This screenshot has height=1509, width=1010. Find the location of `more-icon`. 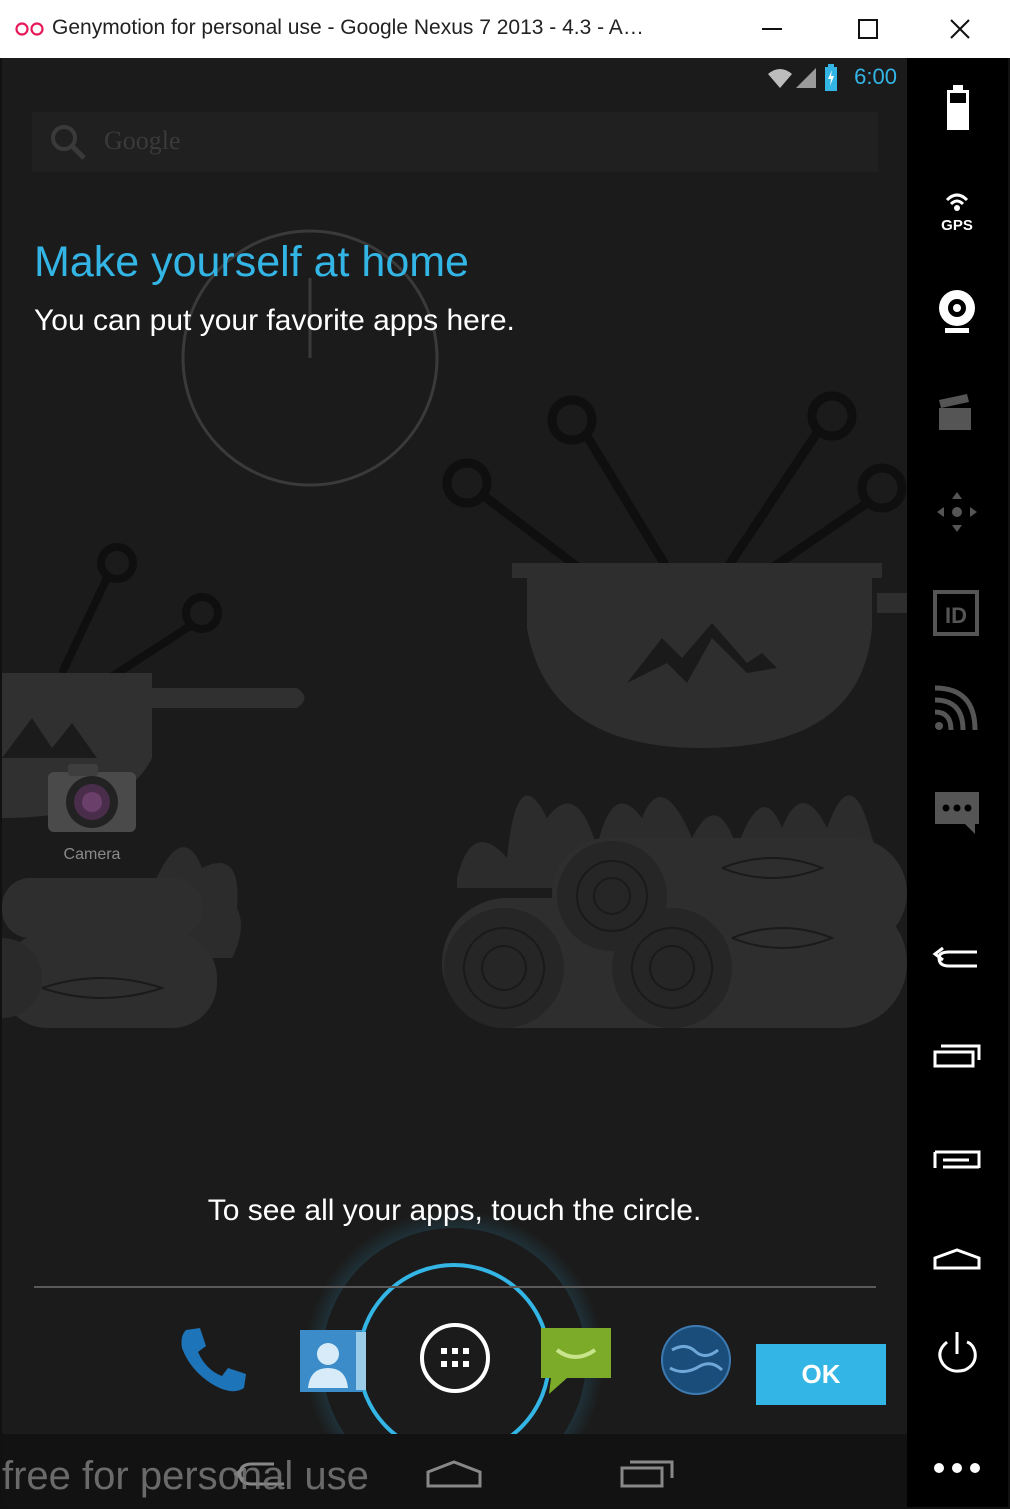

more-icon is located at coordinates (957, 1468).